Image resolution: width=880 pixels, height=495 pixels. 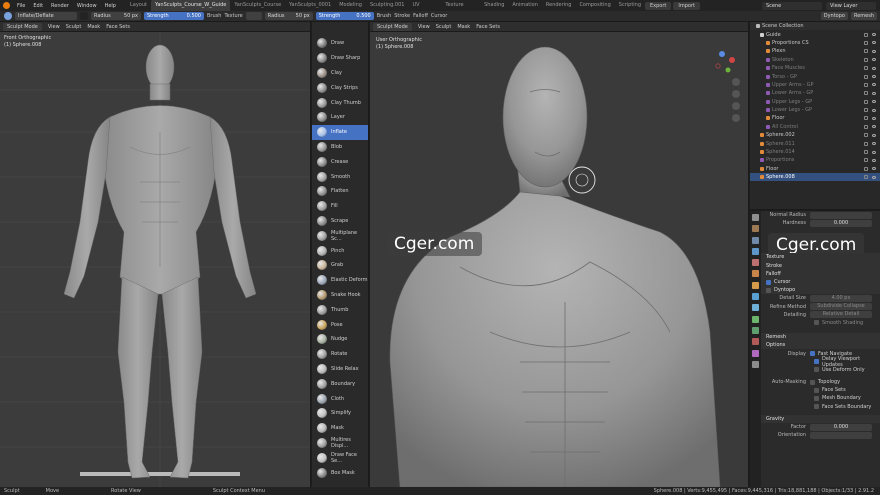 What do you see at coordinates (74, 27) in the screenshot?
I see `left-sculpt-menu: Sculpt` at bounding box center [74, 27].